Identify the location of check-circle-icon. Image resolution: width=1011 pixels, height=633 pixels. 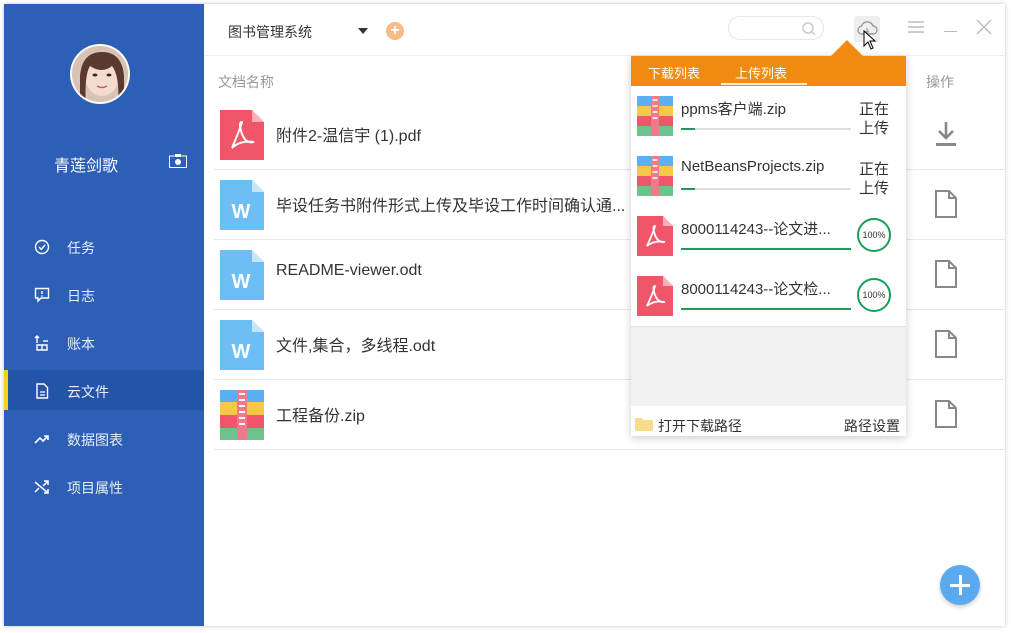
(42, 247).